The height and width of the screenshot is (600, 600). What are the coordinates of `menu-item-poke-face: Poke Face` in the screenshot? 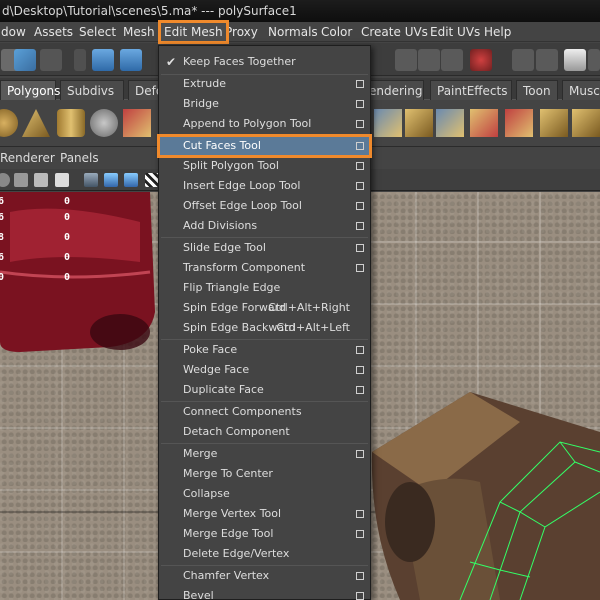 It's located at (264, 350).